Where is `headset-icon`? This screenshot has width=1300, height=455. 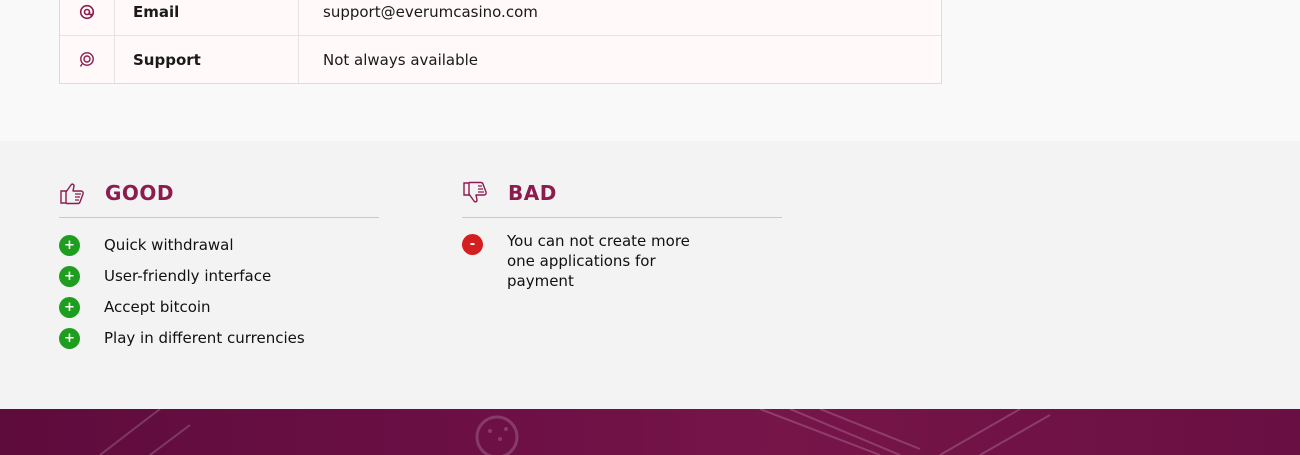 headset-icon is located at coordinates (87, 59).